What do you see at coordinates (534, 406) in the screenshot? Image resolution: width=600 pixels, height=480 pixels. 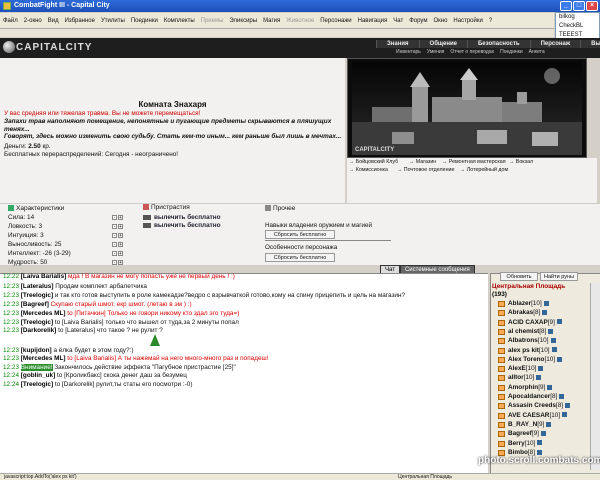 I see `user-list-item: Assasin Creeds[8]` at bounding box center [534, 406].